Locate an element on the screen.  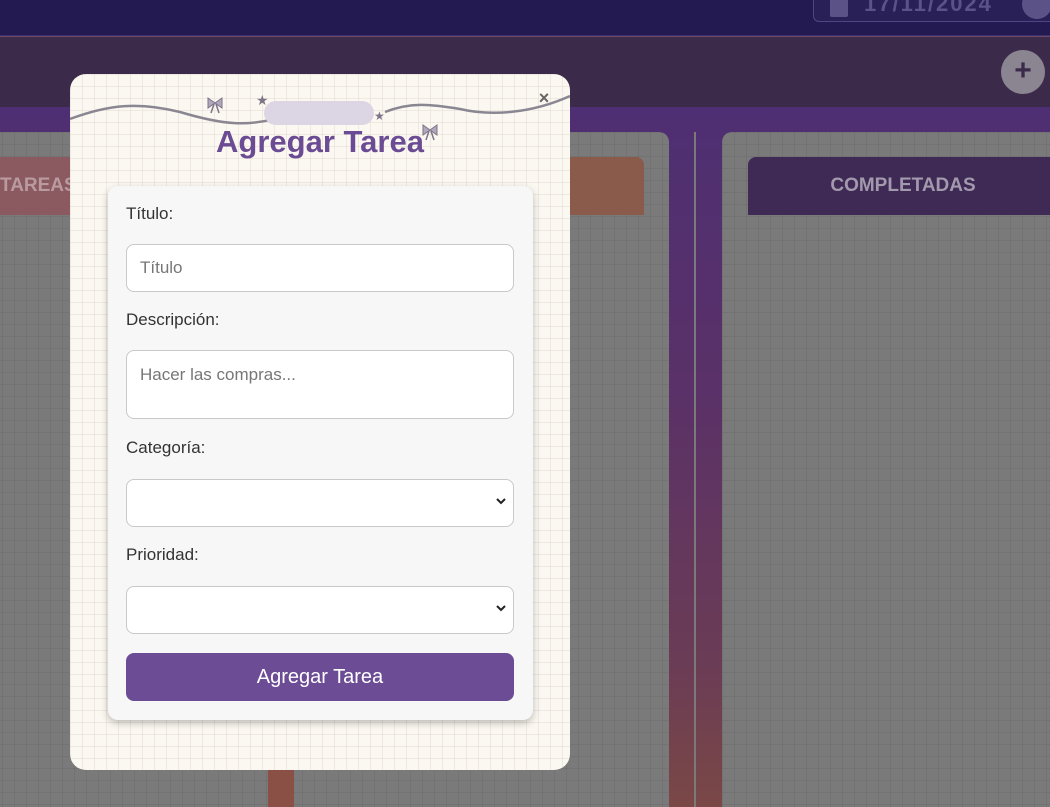
category-select is located at coordinates (320, 503).